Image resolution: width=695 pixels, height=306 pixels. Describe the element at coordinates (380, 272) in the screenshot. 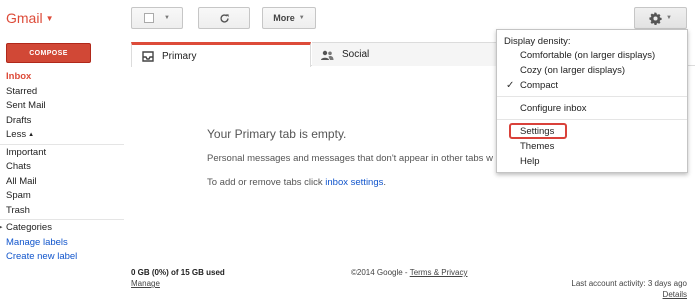

I see `copyright-text: ©2014 Google -` at that location.